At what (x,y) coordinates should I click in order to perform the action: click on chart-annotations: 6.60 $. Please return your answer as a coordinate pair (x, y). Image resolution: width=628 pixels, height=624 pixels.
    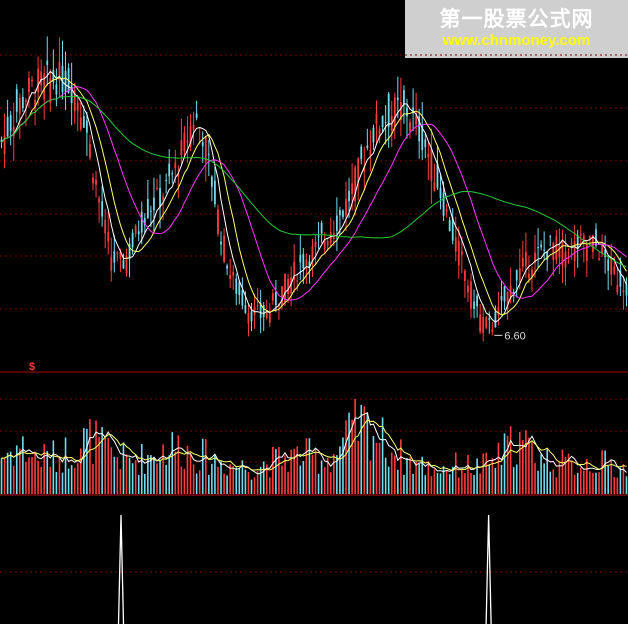
    Looking at the image, I should click on (277, 351).